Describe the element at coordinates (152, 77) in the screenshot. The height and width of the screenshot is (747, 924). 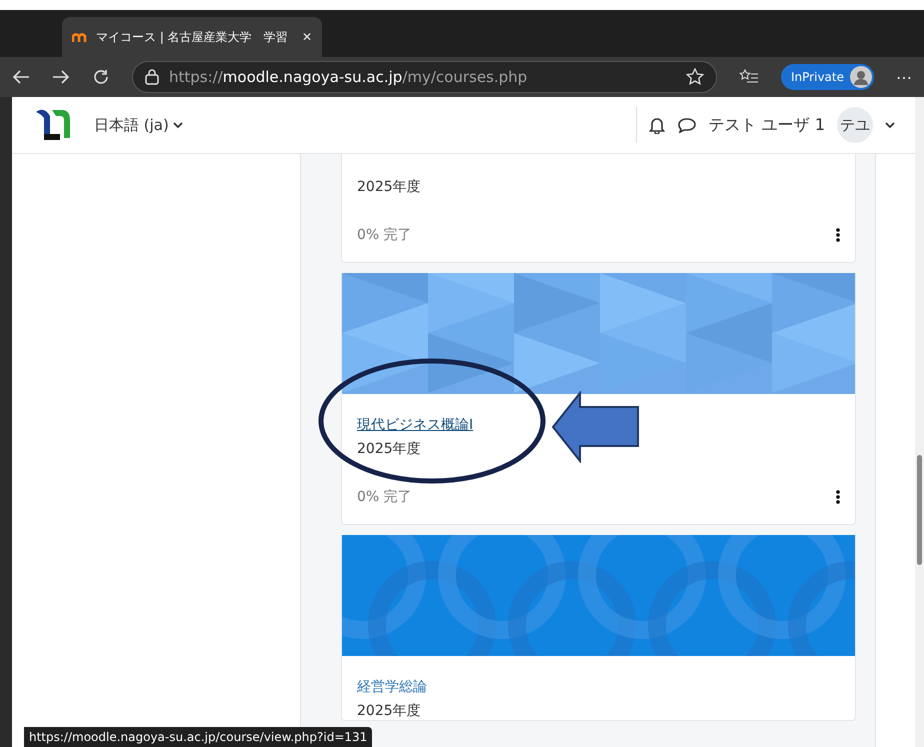
I see `lock-icon` at that location.